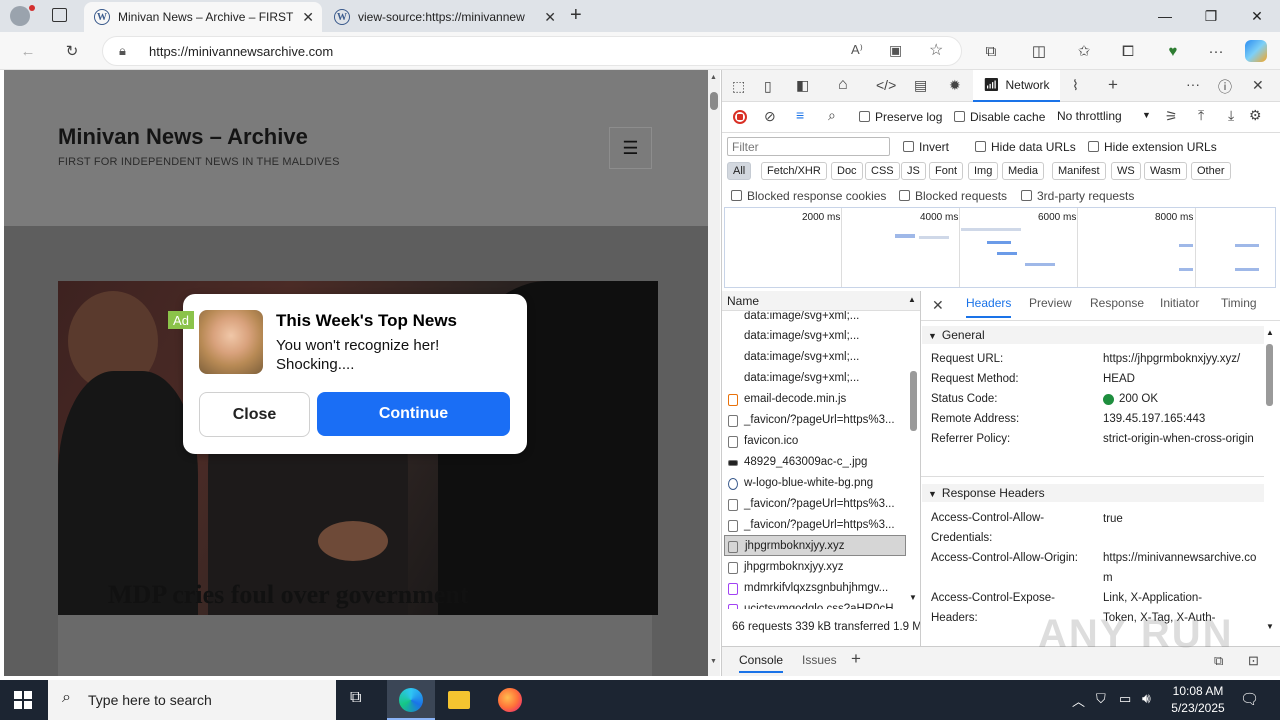 Image resolution: width=1280 pixels, height=720 pixels. What do you see at coordinates (847, 171) in the screenshot?
I see `filter-chip-doc: Doc` at bounding box center [847, 171].